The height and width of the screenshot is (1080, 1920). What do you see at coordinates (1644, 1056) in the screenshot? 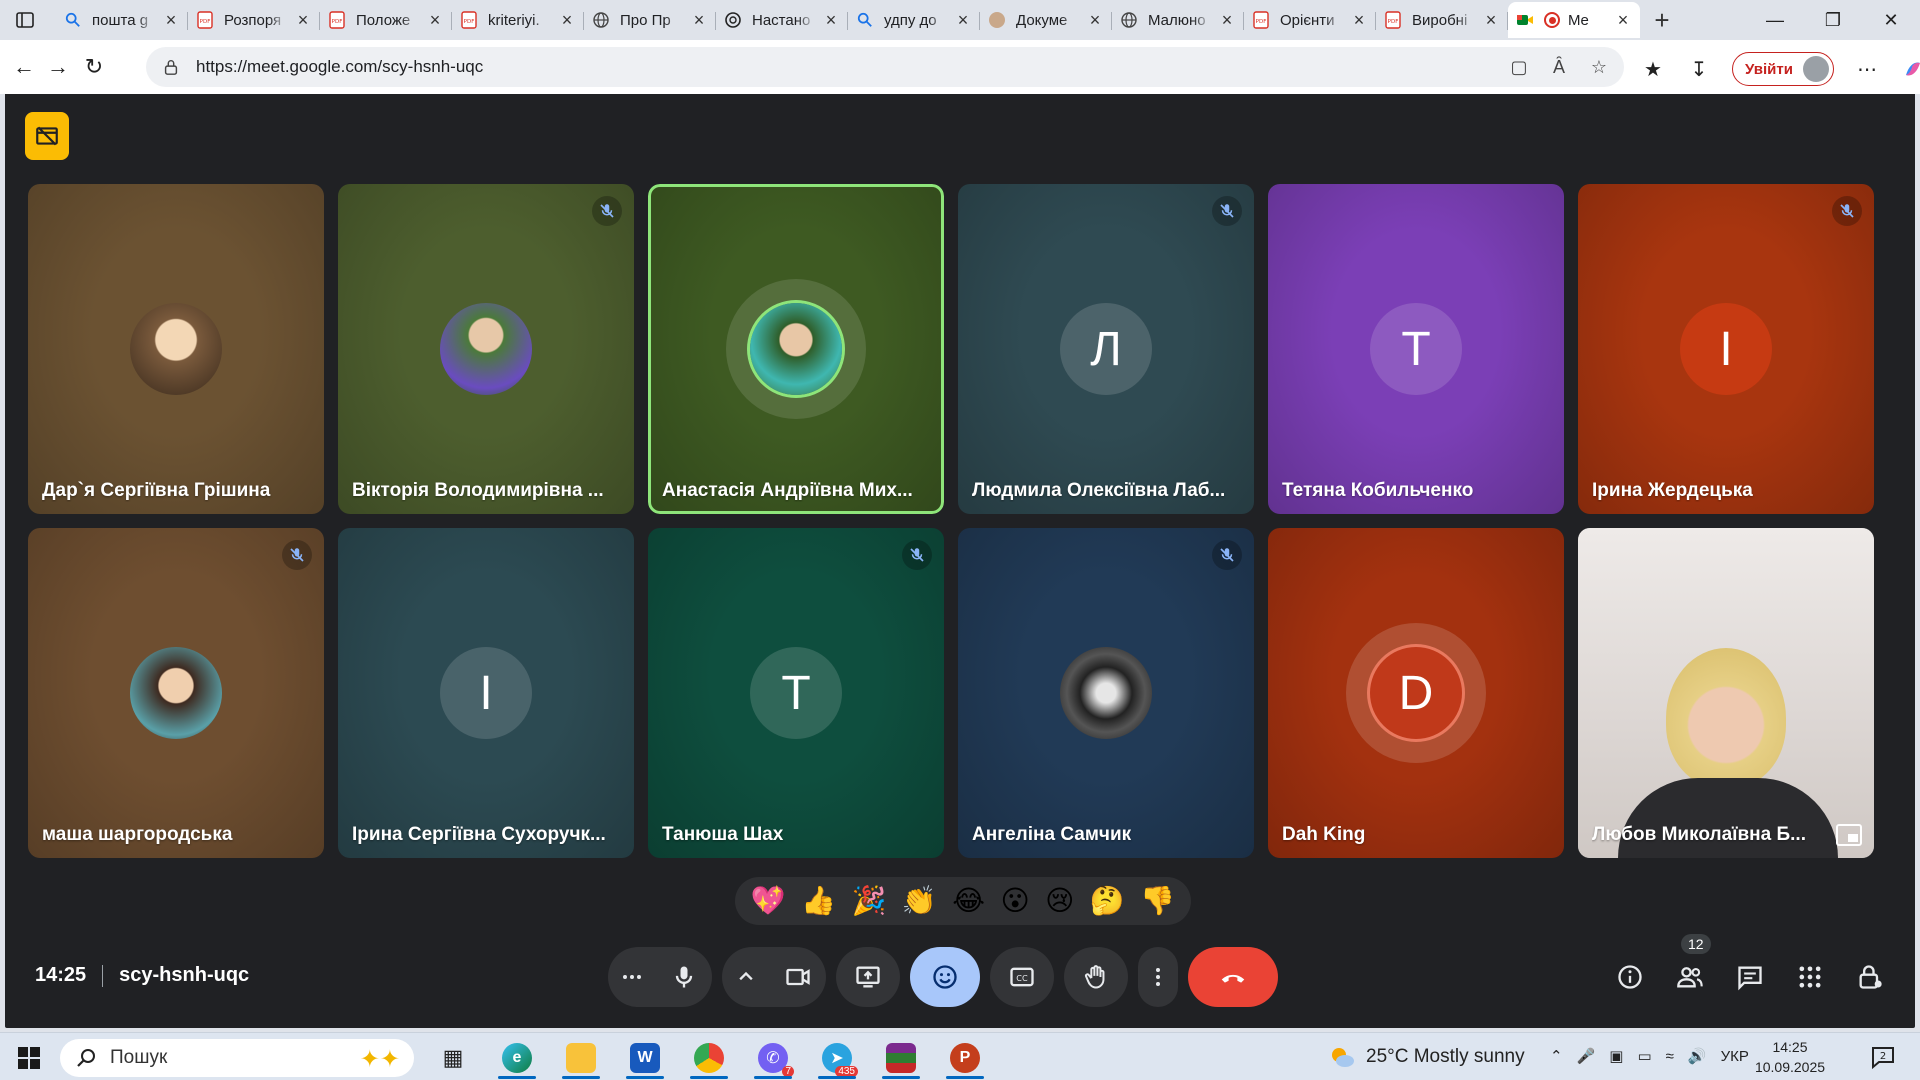
I see `battery-icon: ▭` at bounding box center [1644, 1056].